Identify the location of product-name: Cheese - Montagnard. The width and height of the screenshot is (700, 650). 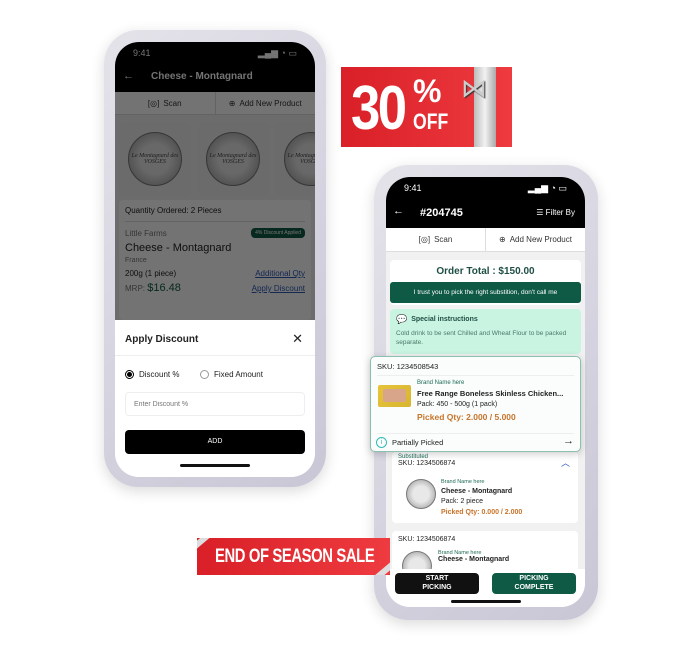
(178, 248).